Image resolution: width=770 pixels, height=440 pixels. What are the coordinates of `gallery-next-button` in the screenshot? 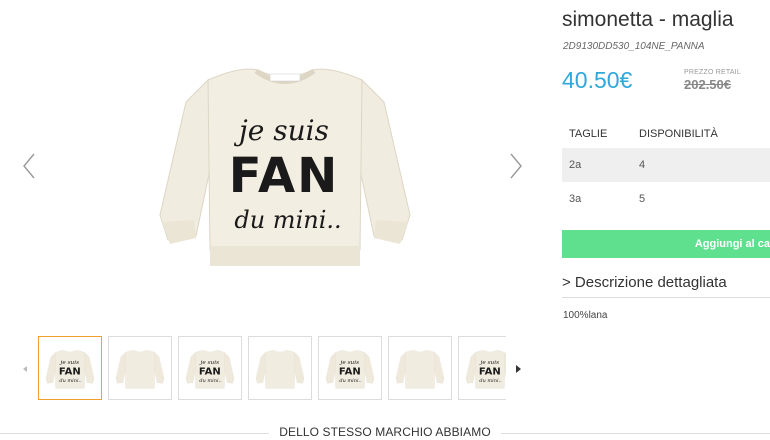 It's located at (516, 166).